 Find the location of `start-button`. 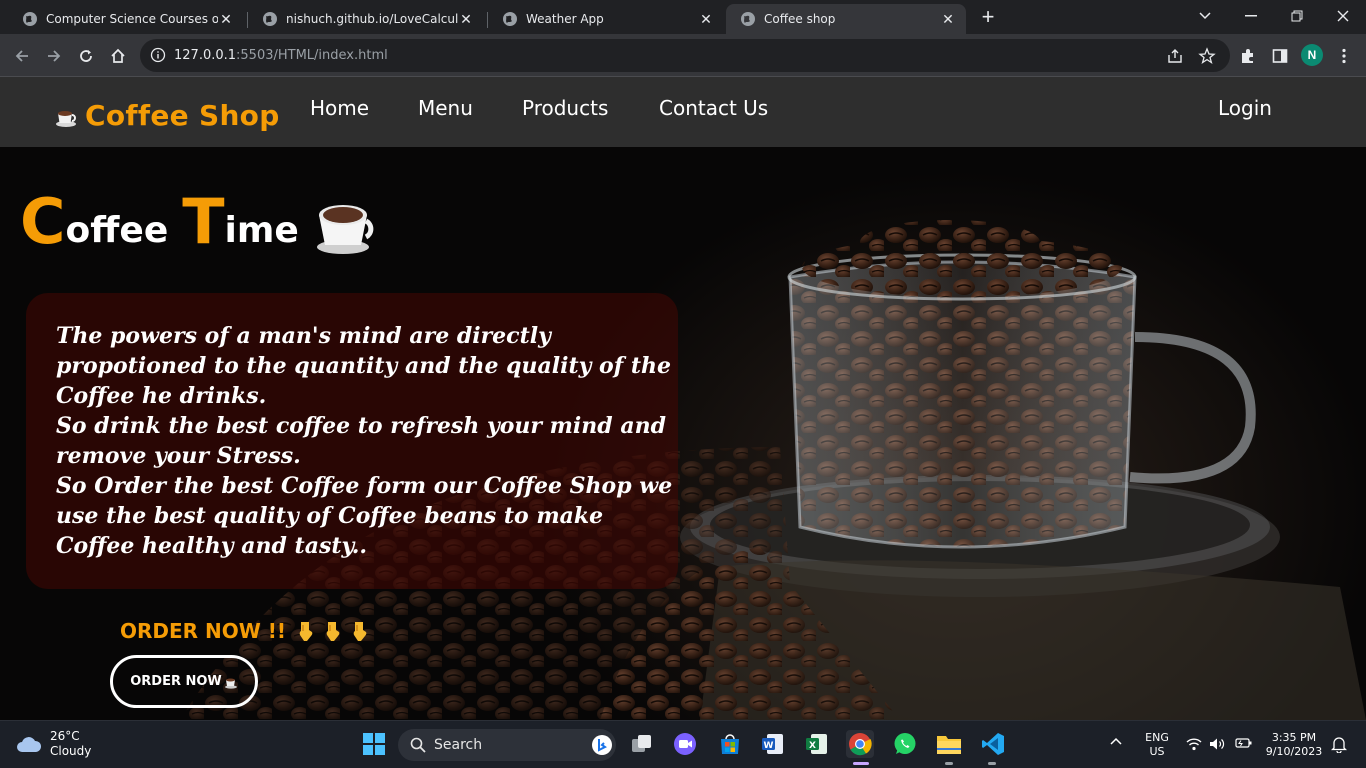

start-button is located at coordinates (374, 744).